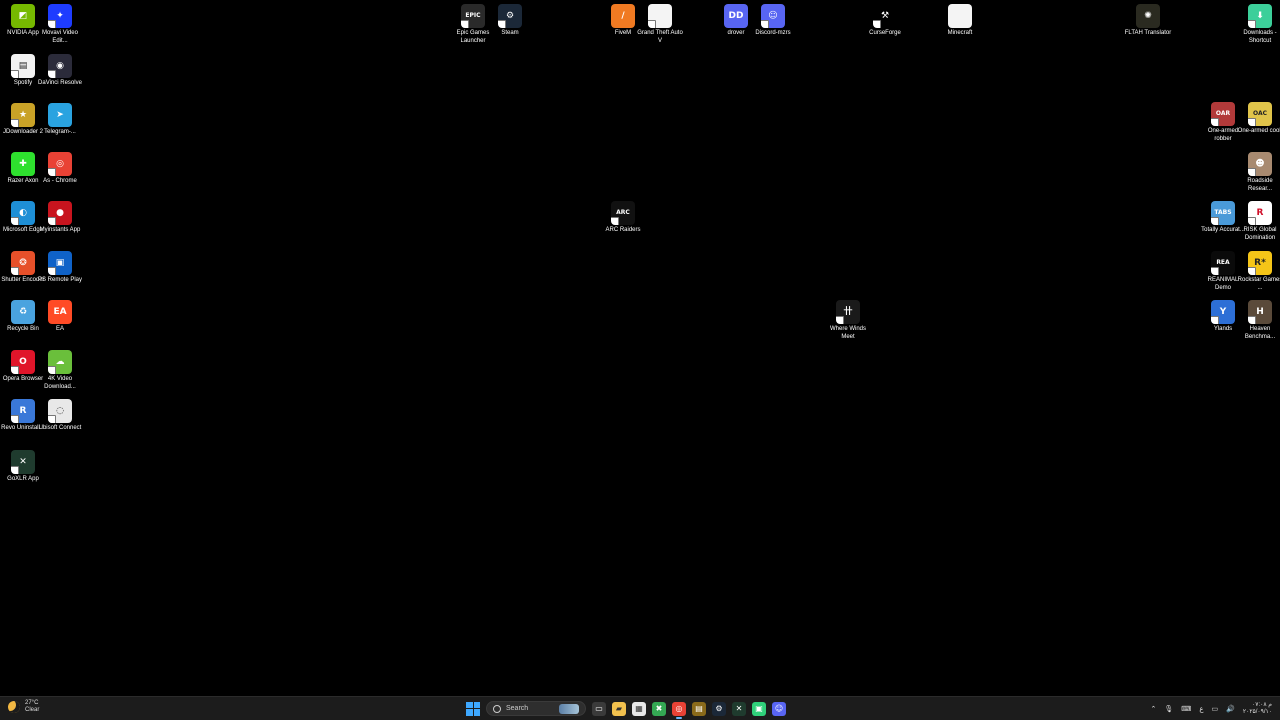  Describe the element at coordinates (1186, 709) in the screenshot. I see `keyboard-icon: ⌨` at that location.